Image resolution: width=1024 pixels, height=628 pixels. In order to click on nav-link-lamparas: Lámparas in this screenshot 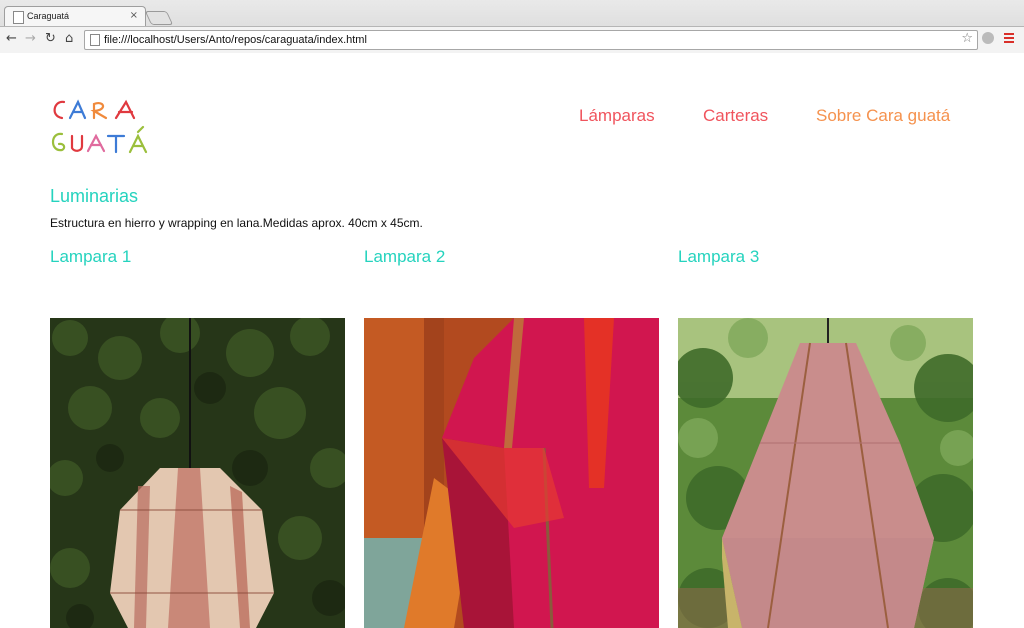, I will do `click(617, 116)`.